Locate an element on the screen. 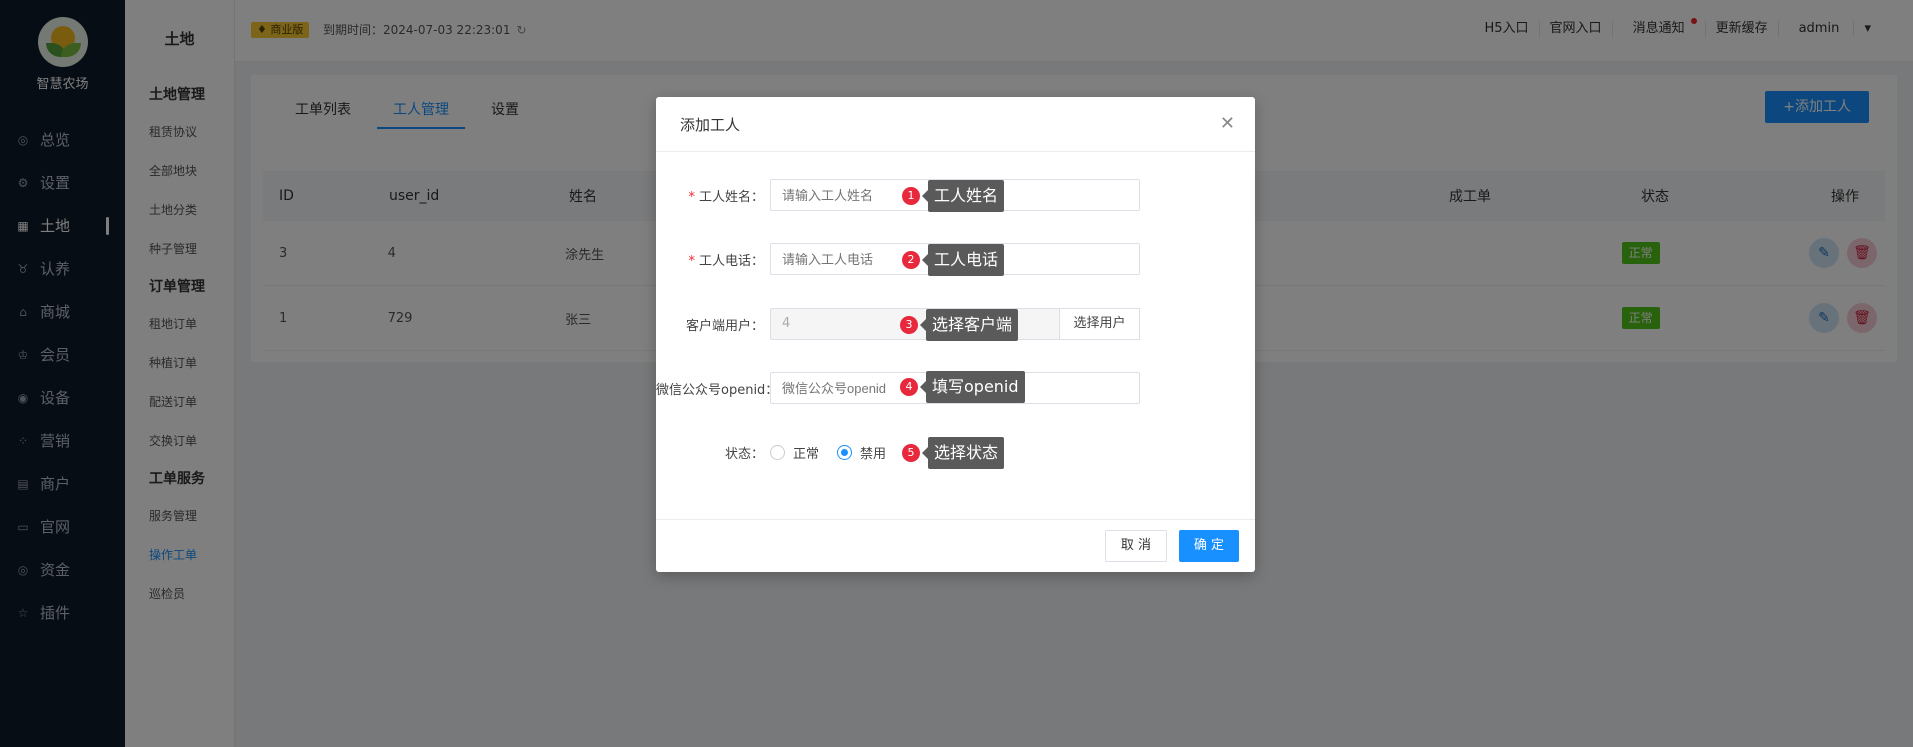 The height and width of the screenshot is (747, 1913). field-label: 状态： is located at coordinates (744, 454).